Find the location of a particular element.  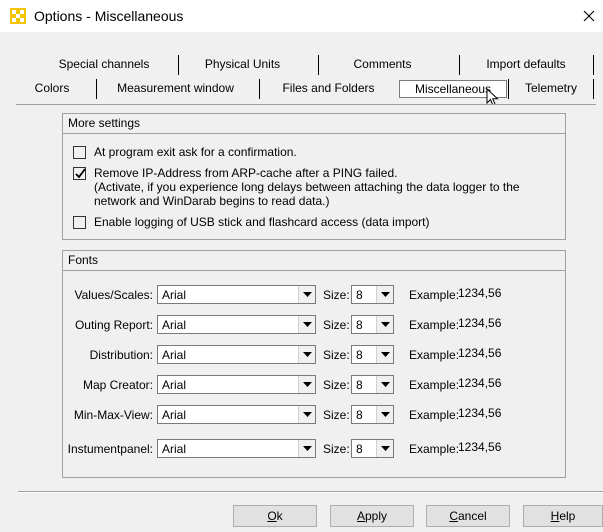

apply-mnemonic: A is located at coordinates (360, 516).